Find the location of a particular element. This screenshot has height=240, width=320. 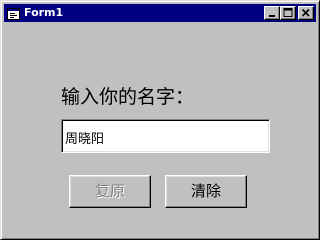

title-bar: Form1 is located at coordinates (160, 13).